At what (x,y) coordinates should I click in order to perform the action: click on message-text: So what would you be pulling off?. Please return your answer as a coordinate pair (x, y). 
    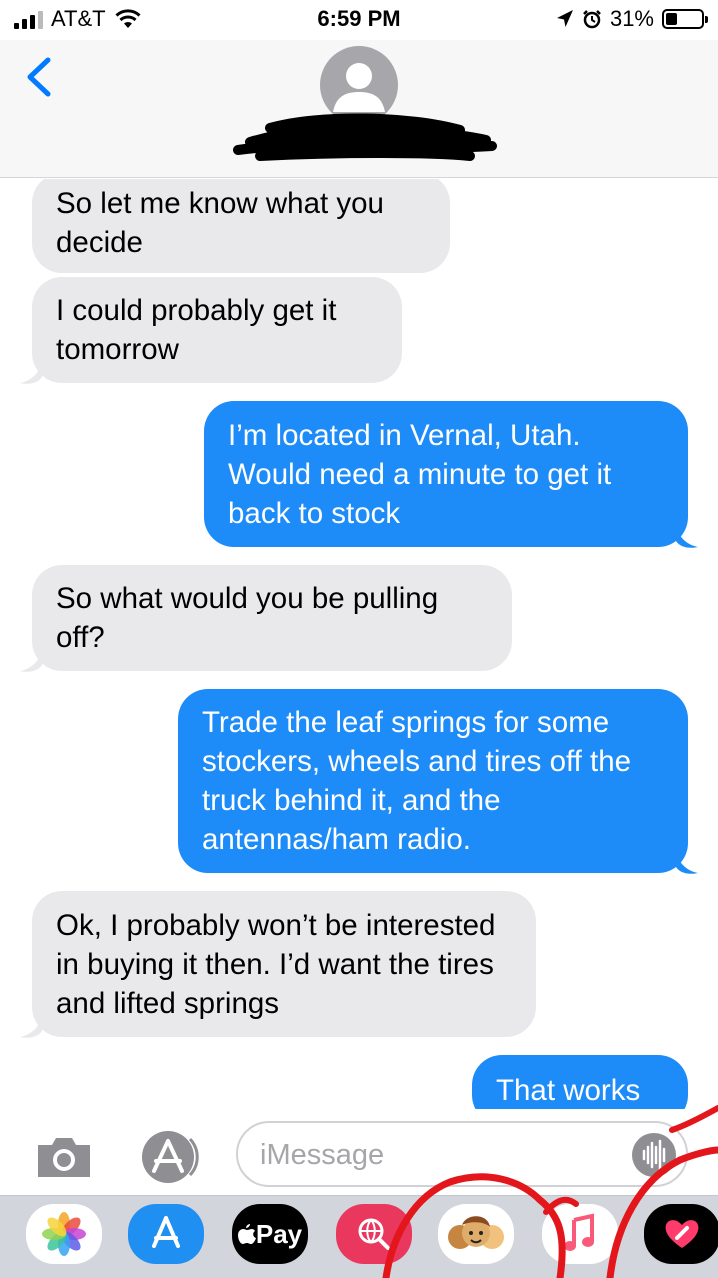
    Looking at the image, I should click on (247, 618).